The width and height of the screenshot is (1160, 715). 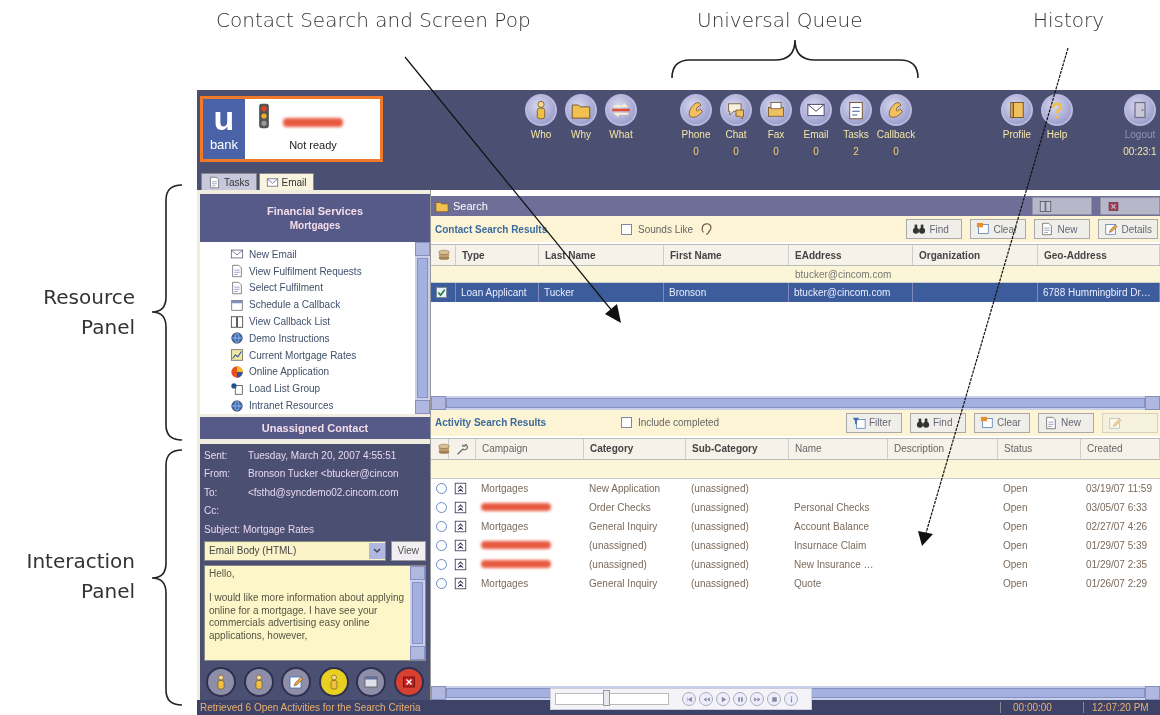 I want to click on table-cell: Insurnace Claim, so click(x=830, y=545).